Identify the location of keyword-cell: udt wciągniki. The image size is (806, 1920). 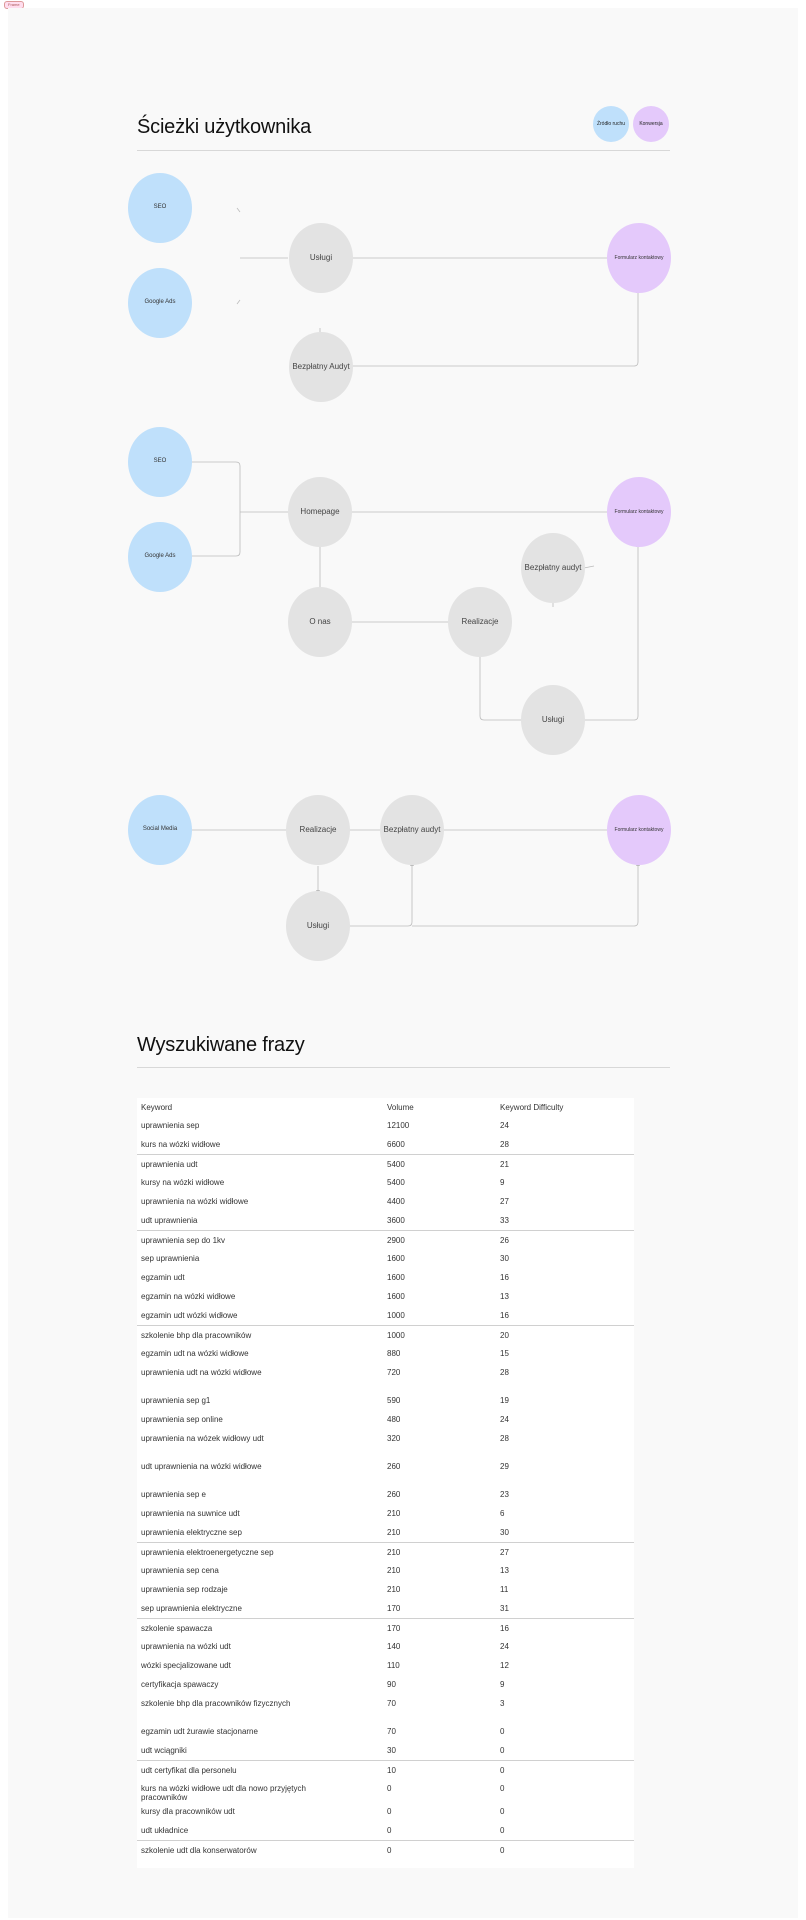
(164, 1750).